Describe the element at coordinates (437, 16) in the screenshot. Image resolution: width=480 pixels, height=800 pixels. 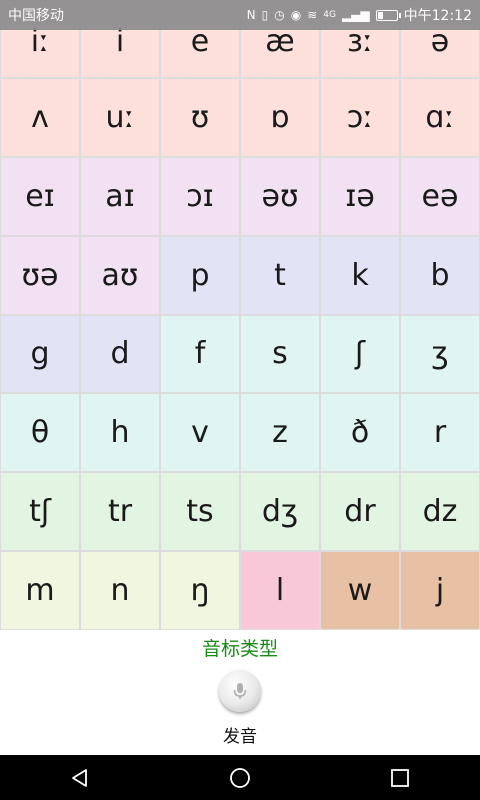
I see `clock: 中午12:12` at that location.